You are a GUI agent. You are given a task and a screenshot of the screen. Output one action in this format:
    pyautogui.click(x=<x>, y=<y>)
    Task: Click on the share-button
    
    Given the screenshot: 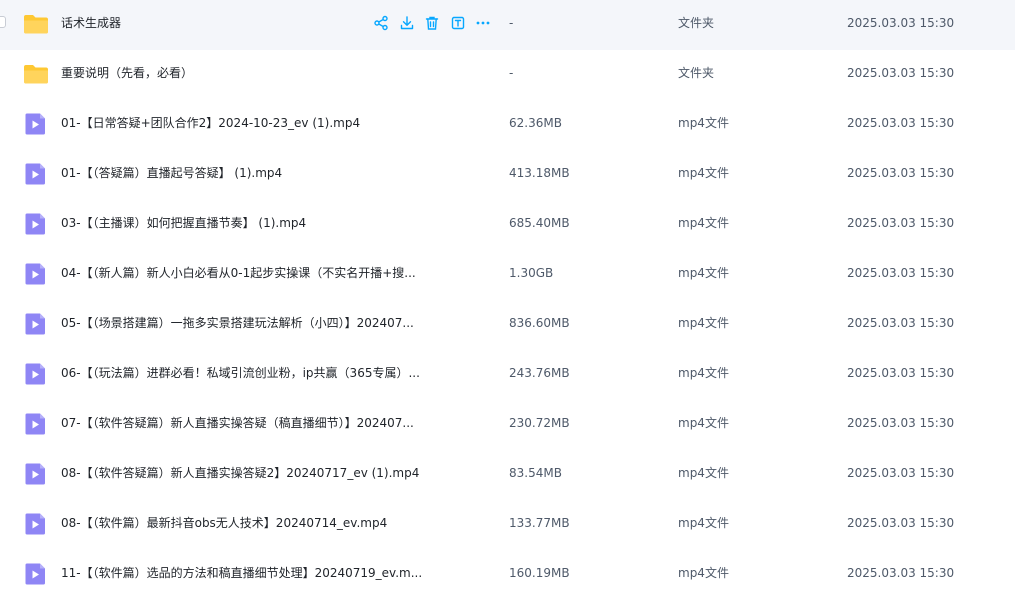 What is the action you would take?
    pyautogui.click(x=381, y=23)
    